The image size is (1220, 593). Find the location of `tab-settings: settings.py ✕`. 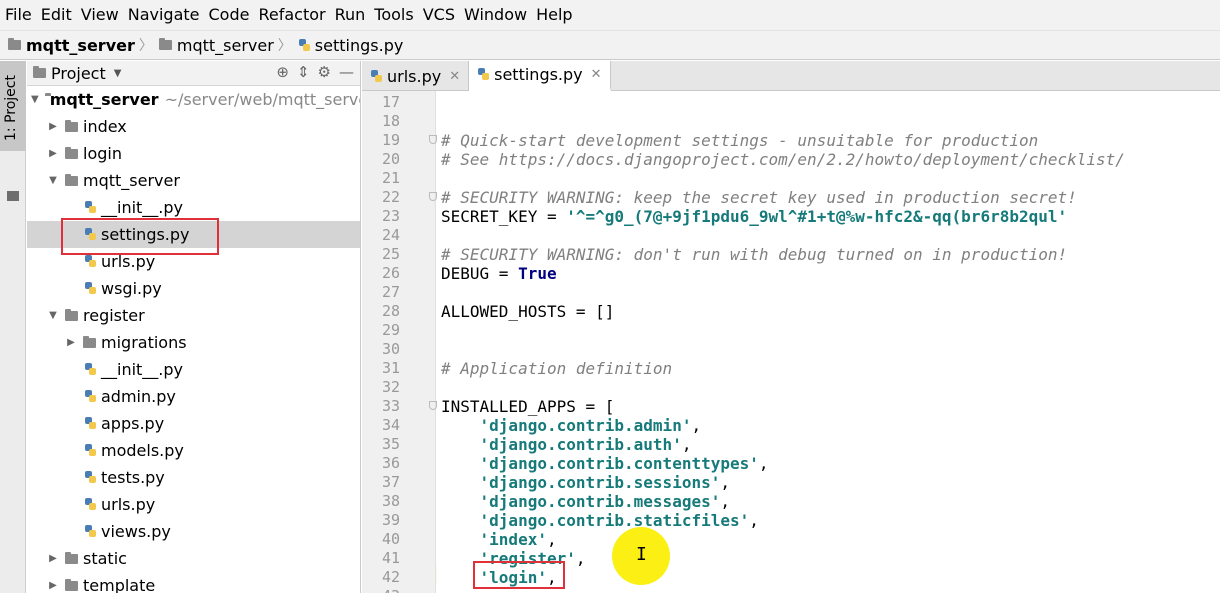

tab-settings: settings.py ✕ is located at coordinates (540, 76).